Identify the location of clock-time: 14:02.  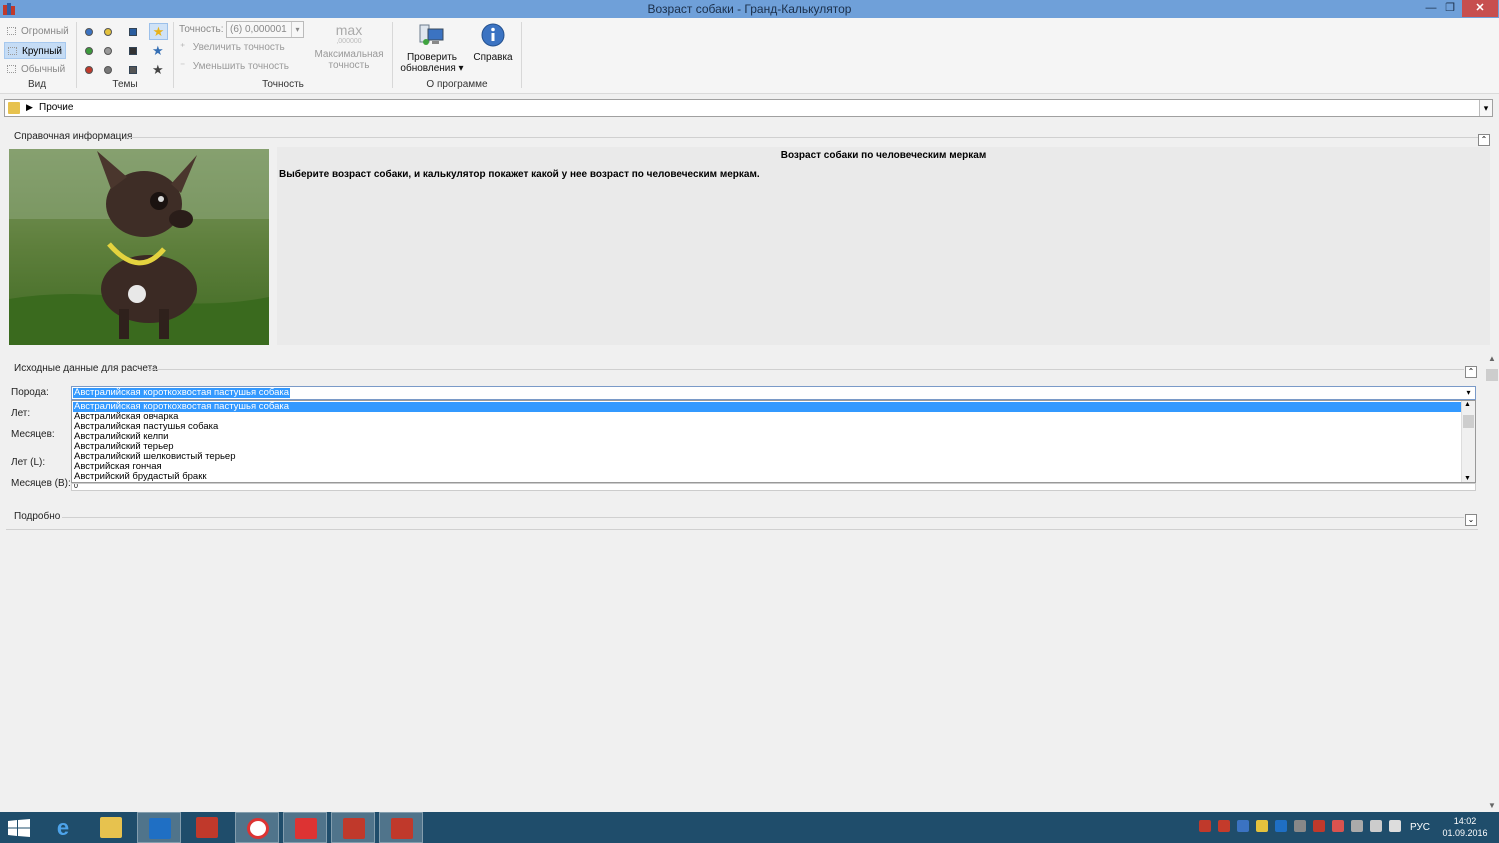
(1465, 821).